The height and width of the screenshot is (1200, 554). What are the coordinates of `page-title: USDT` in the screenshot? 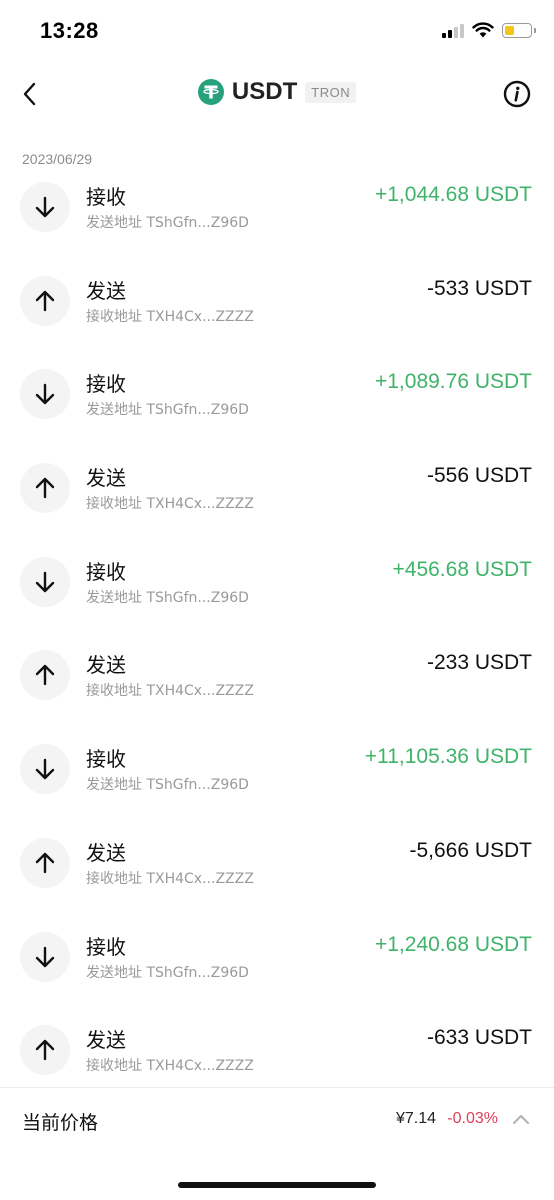 It's located at (264, 91).